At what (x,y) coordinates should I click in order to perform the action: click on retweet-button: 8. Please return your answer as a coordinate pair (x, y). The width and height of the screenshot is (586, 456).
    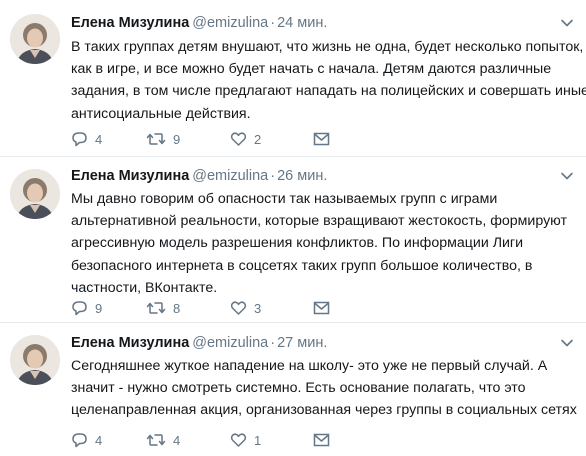
    Looking at the image, I should click on (163, 308).